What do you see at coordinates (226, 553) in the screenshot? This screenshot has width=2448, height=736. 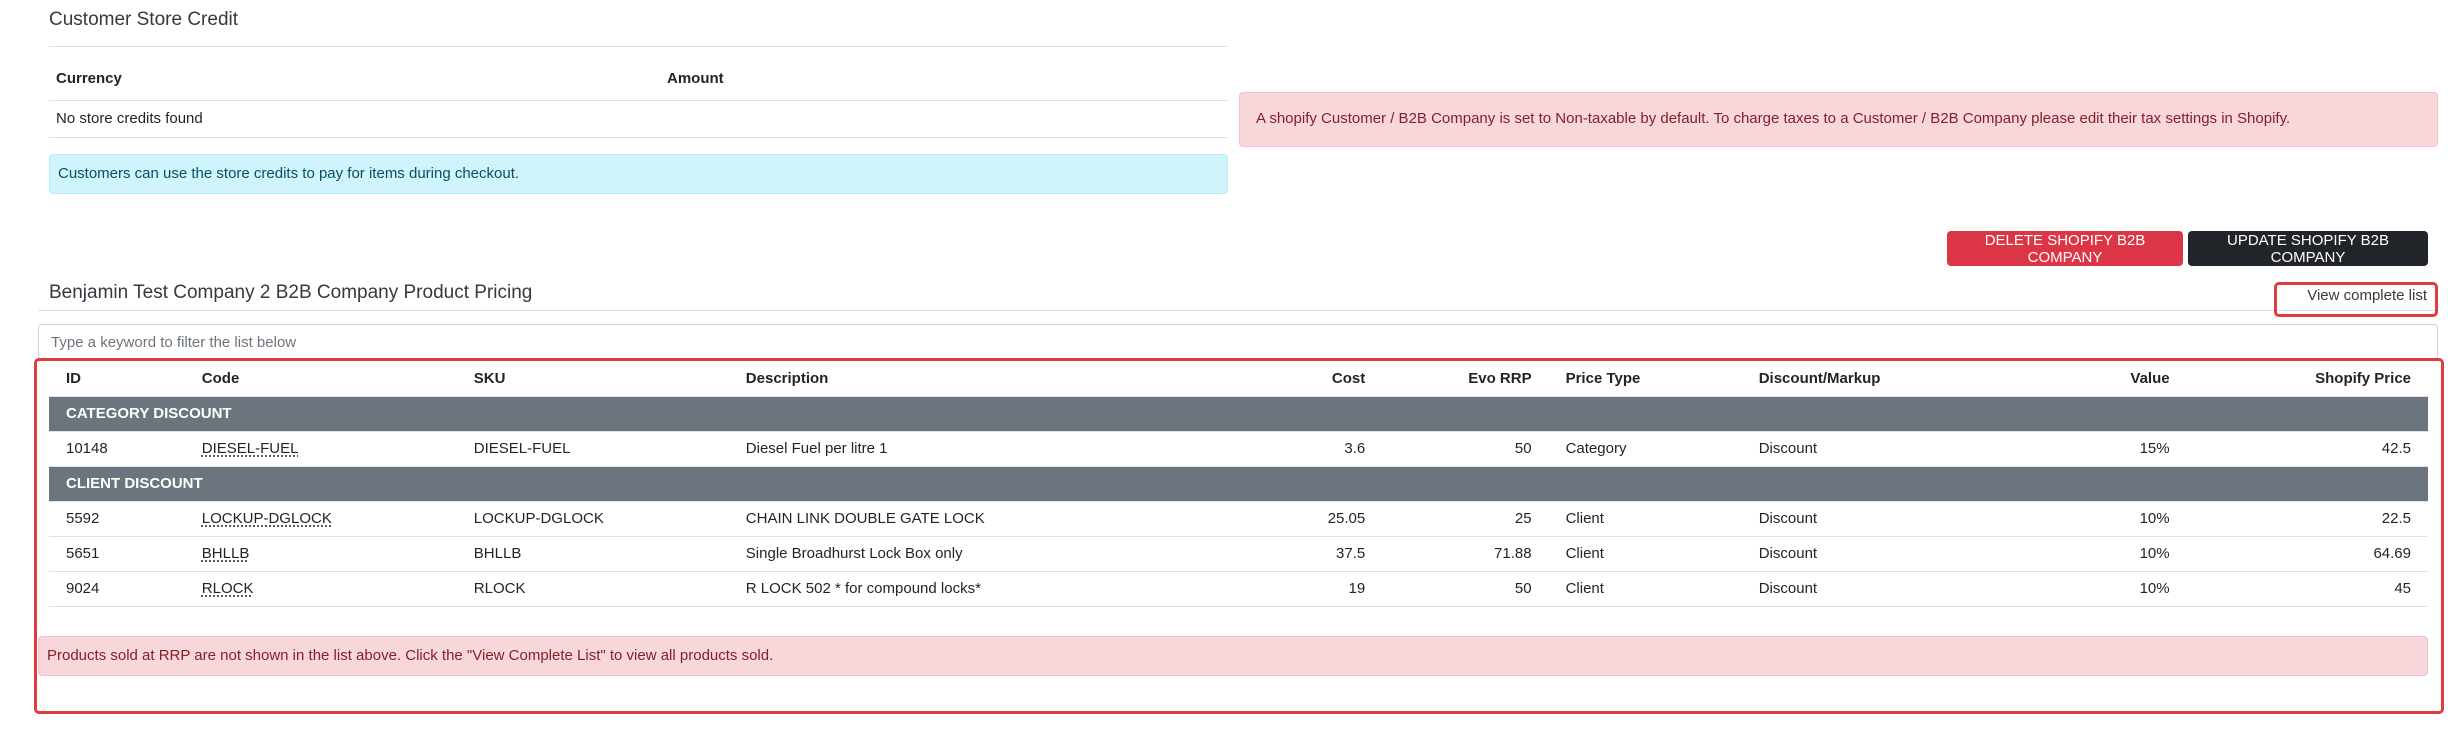 I see `product-code-link: BHLLB` at bounding box center [226, 553].